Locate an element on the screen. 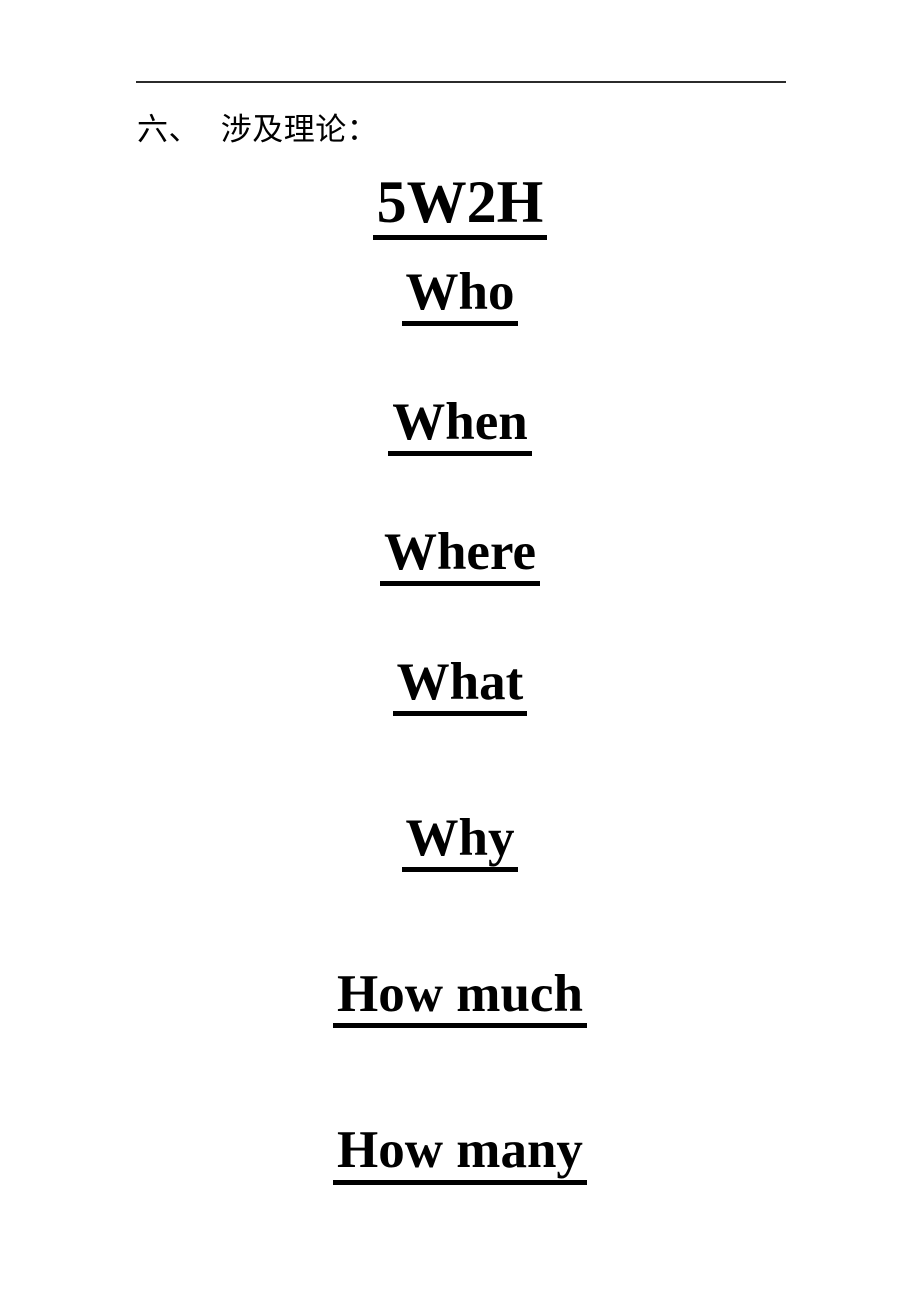 This screenshot has height=1302, width=920. list-item-what: What is located at coordinates (460, 684).